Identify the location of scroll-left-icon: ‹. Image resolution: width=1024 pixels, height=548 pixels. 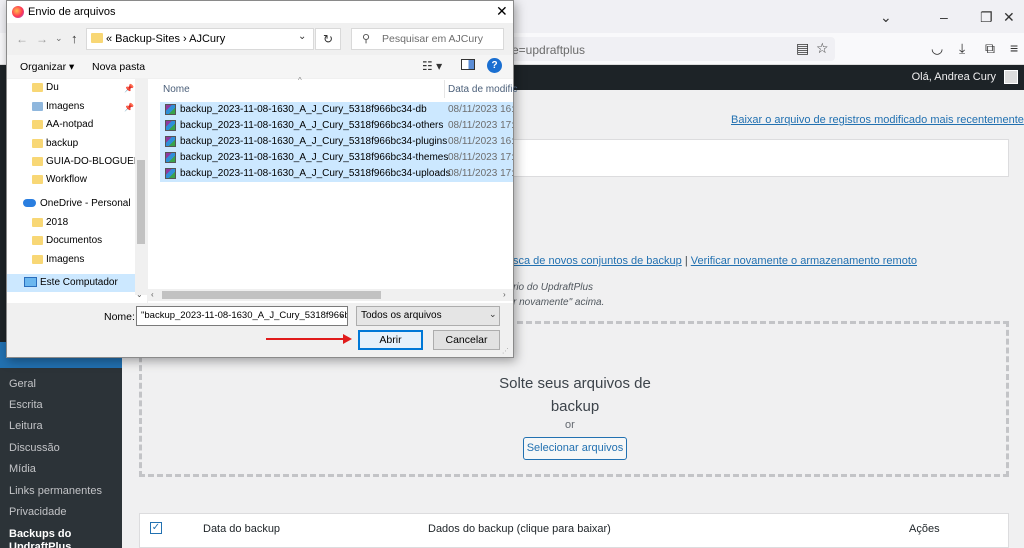
(152, 294).